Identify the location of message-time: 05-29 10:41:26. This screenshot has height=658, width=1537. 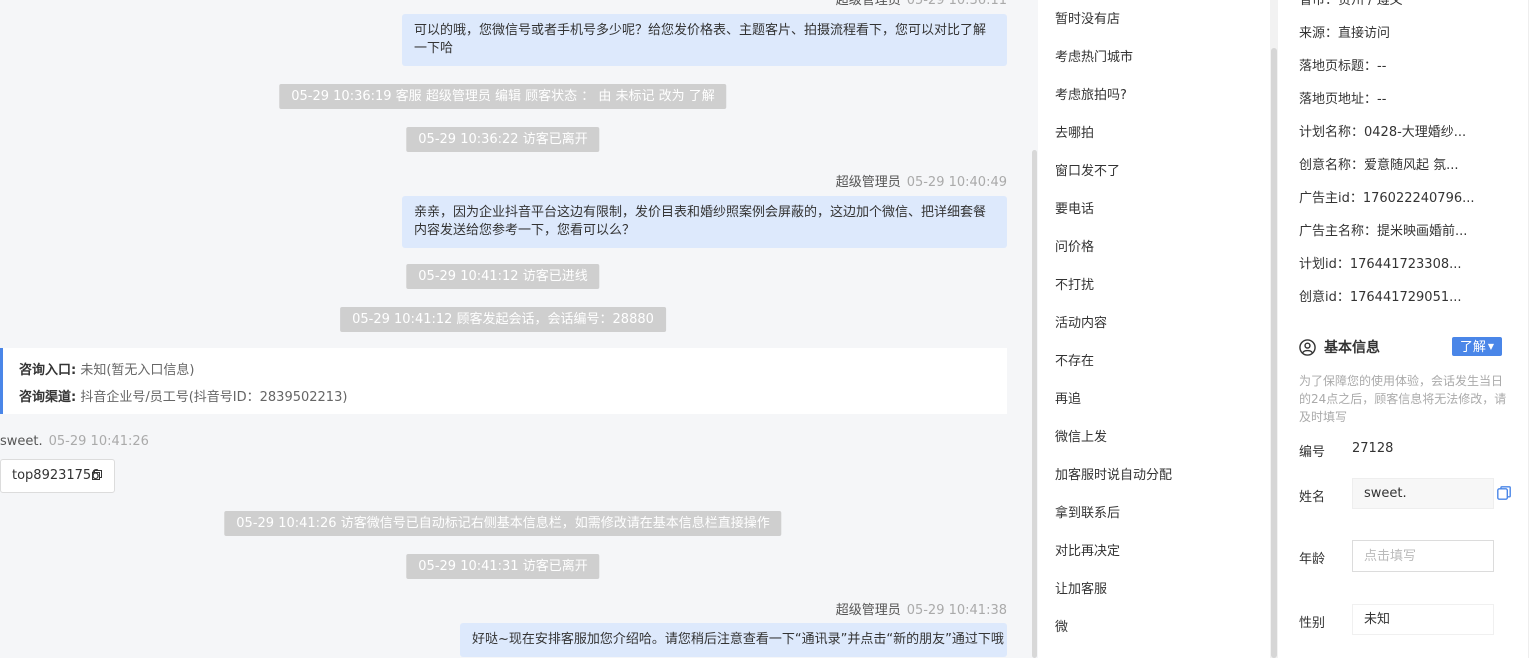
(98, 441).